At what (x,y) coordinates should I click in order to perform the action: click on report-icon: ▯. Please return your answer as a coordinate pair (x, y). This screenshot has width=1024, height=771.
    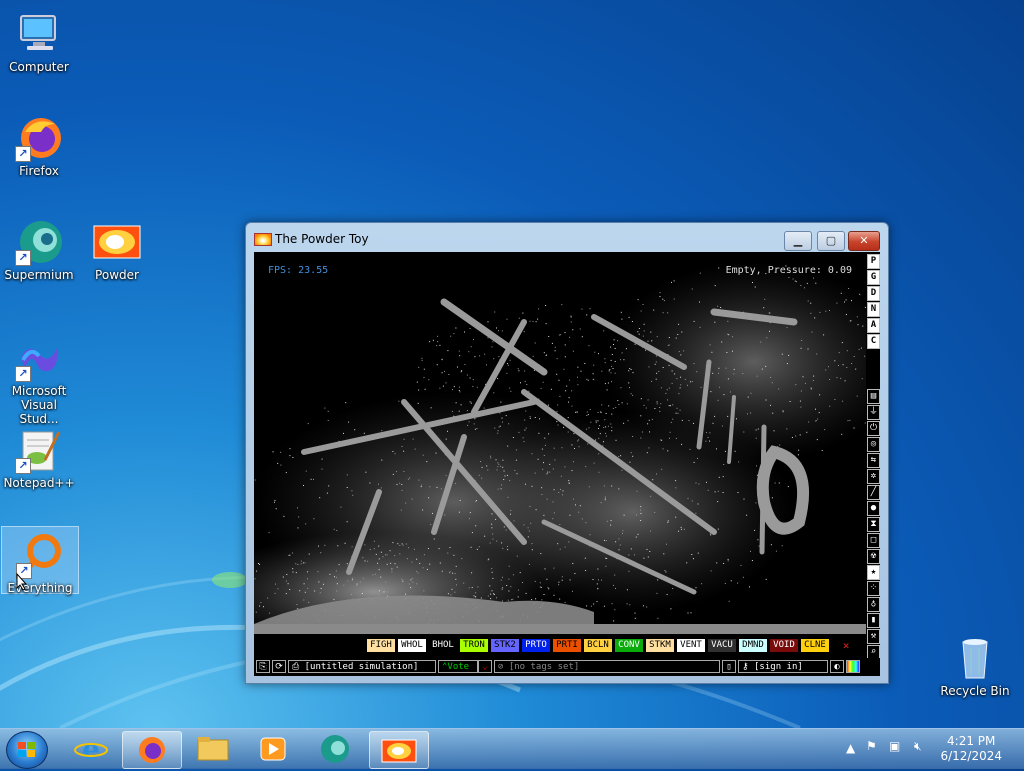
    Looking at the image, I should click on (729, 666).